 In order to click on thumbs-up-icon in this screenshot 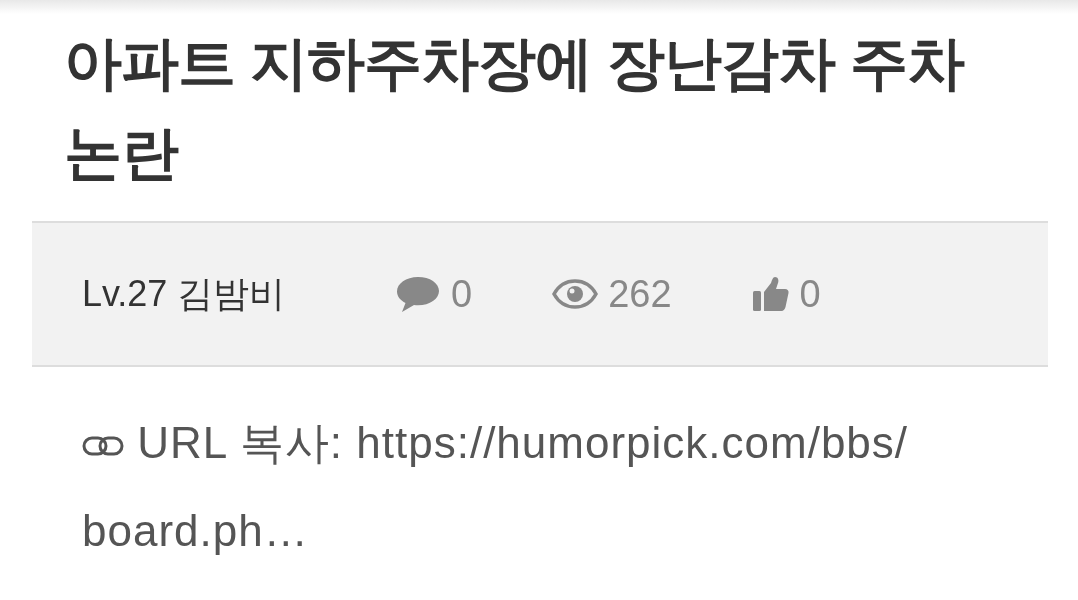, I will do `click(770, 294)`.